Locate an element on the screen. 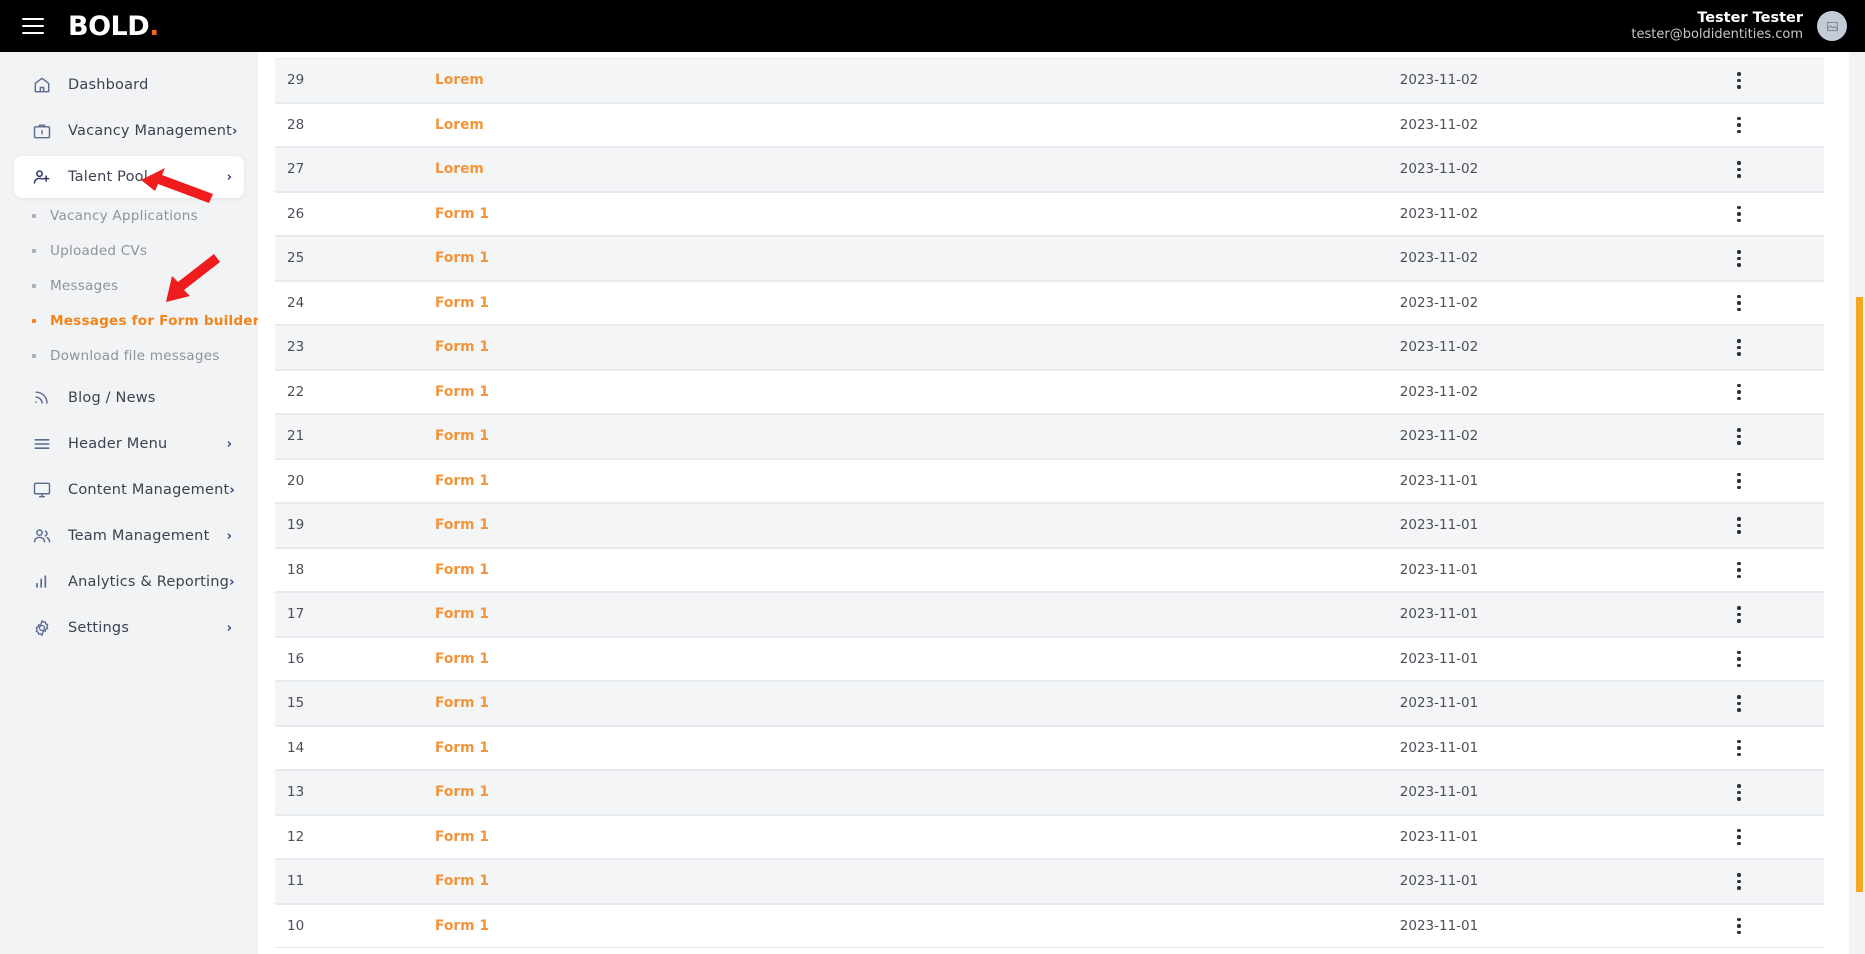 The width and height of the screenshot is (1865, 954). sidebar-item-header-menu: Header Menu › is located at coordinates (129, 444).